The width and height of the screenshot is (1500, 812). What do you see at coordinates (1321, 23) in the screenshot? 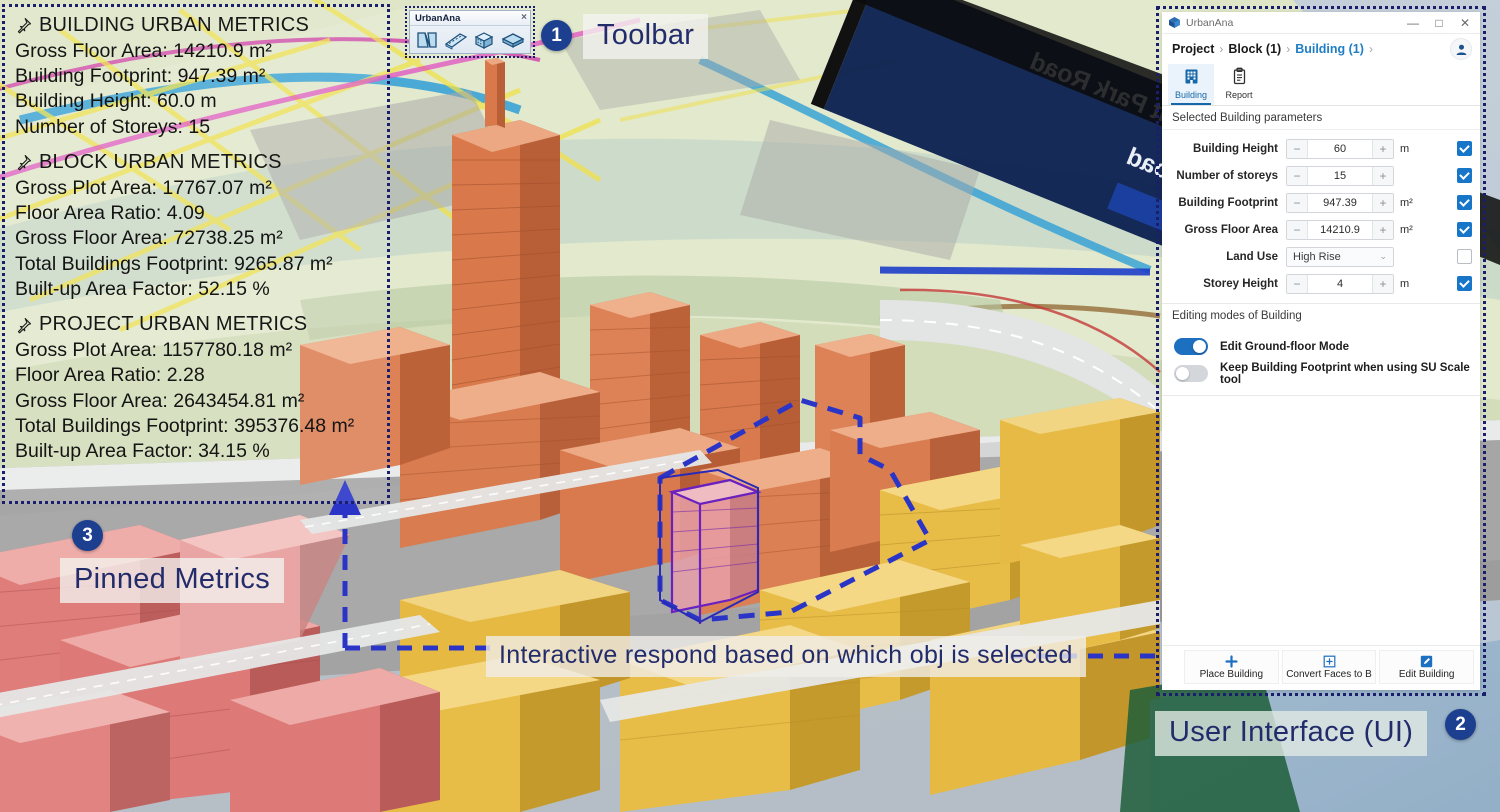
I see `panel-title-bar: UrbanAna — □ ✕` at bounding box center [1321, 23].